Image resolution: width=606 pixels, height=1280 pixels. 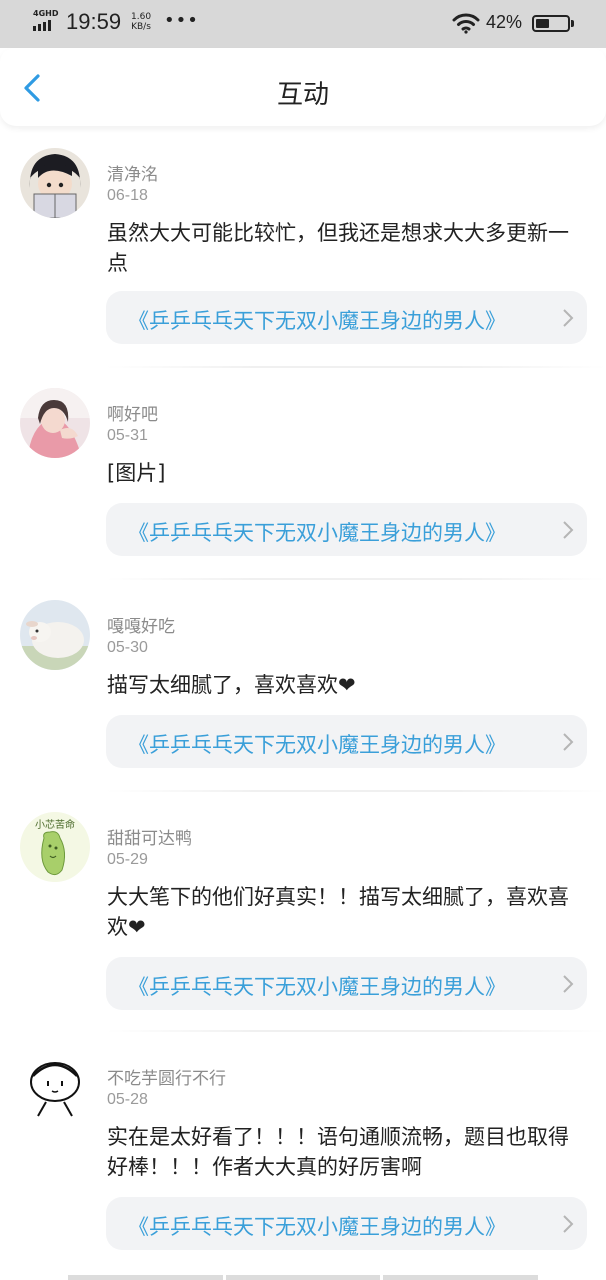 What do you see at coordinates (47, 20) in the screenshot?
I see `signal-icon: 4GHD` at bounding box center [47, 20].